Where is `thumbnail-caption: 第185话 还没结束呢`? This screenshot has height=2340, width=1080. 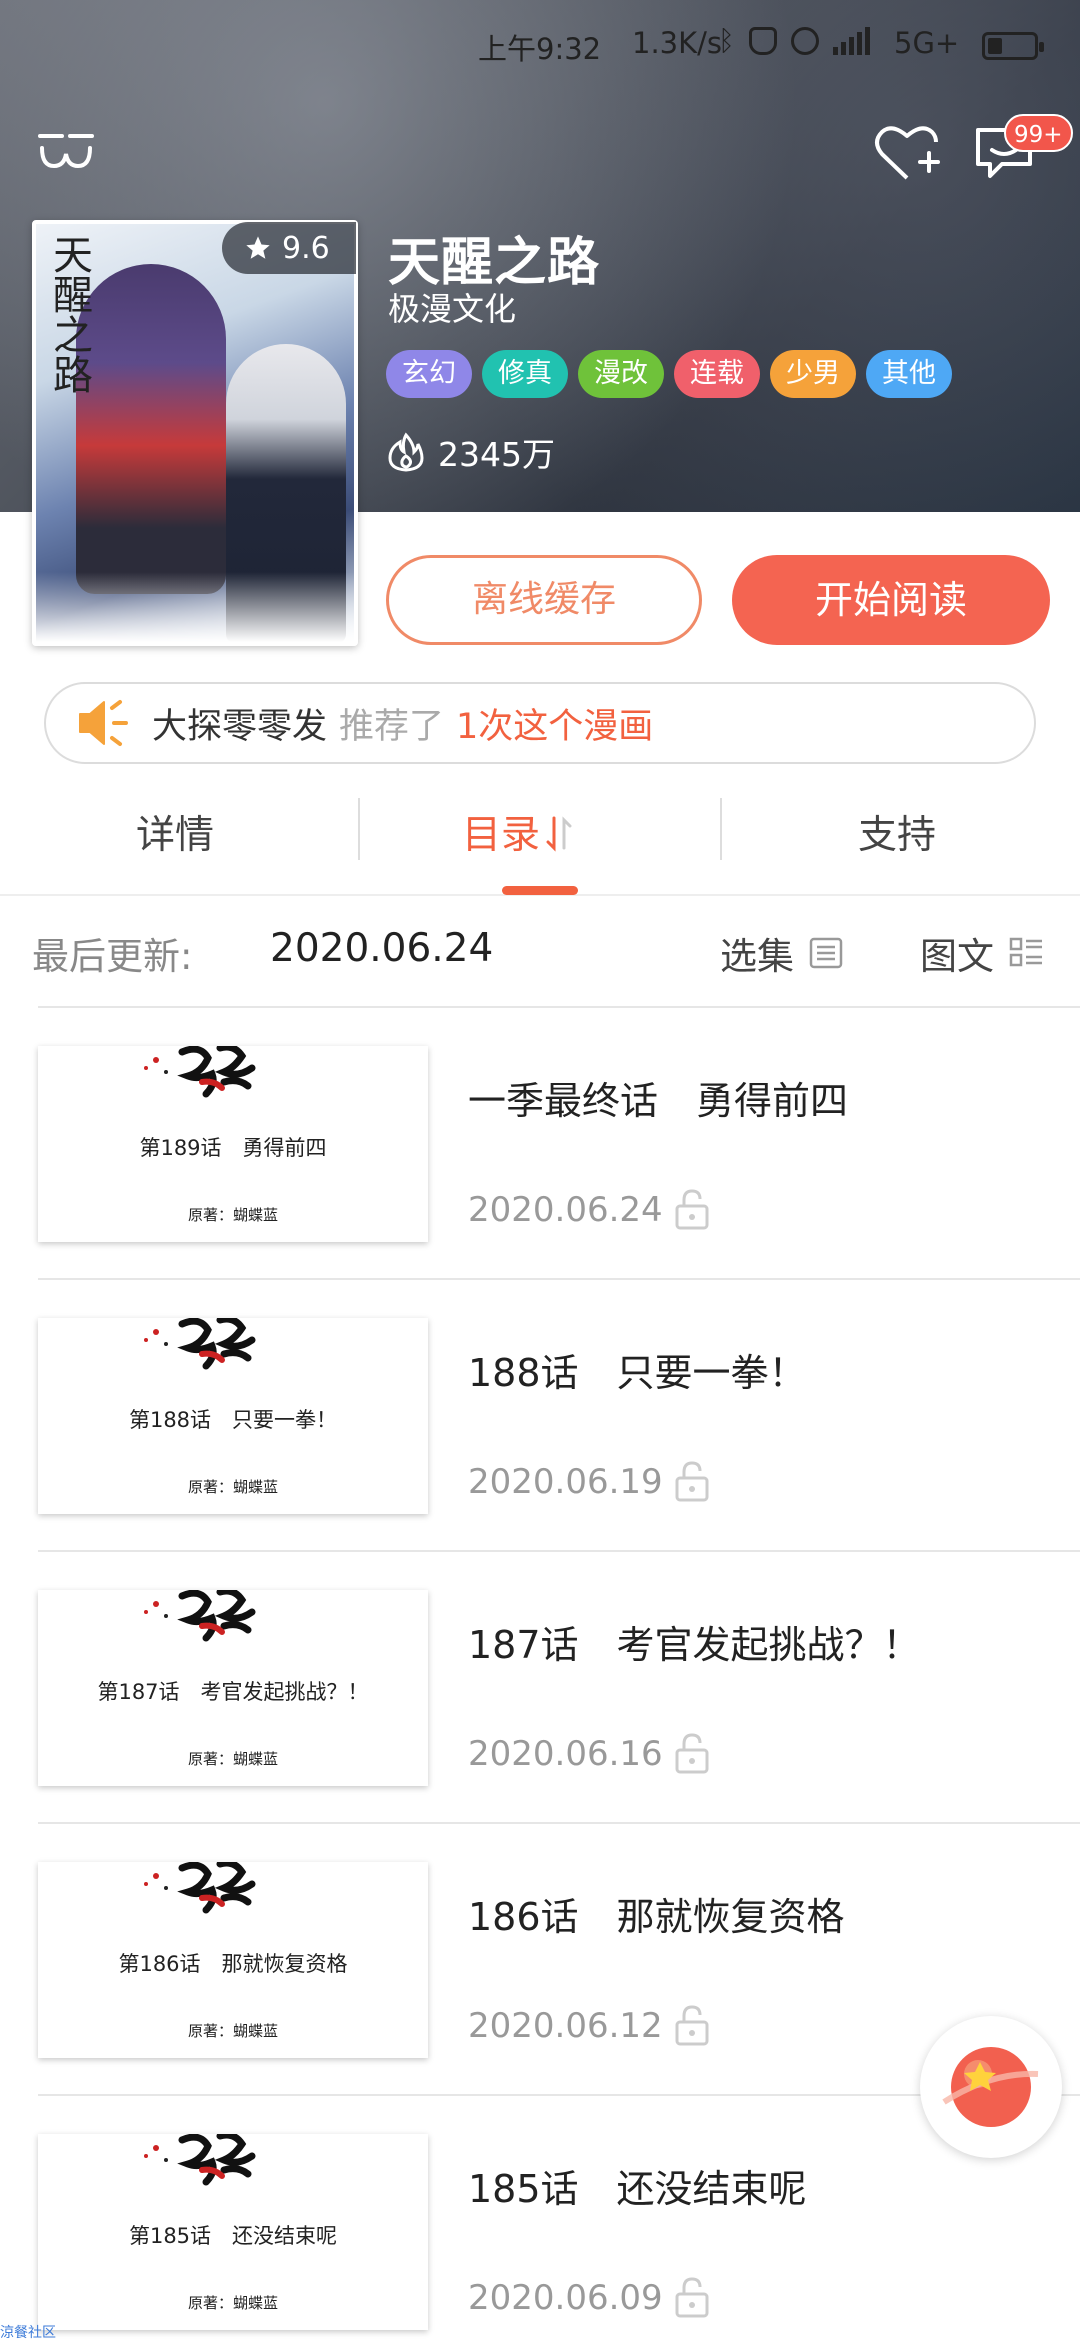
thumbnail-caption: 第185话 还没结束呢 is located at coordinates (233, 2236).